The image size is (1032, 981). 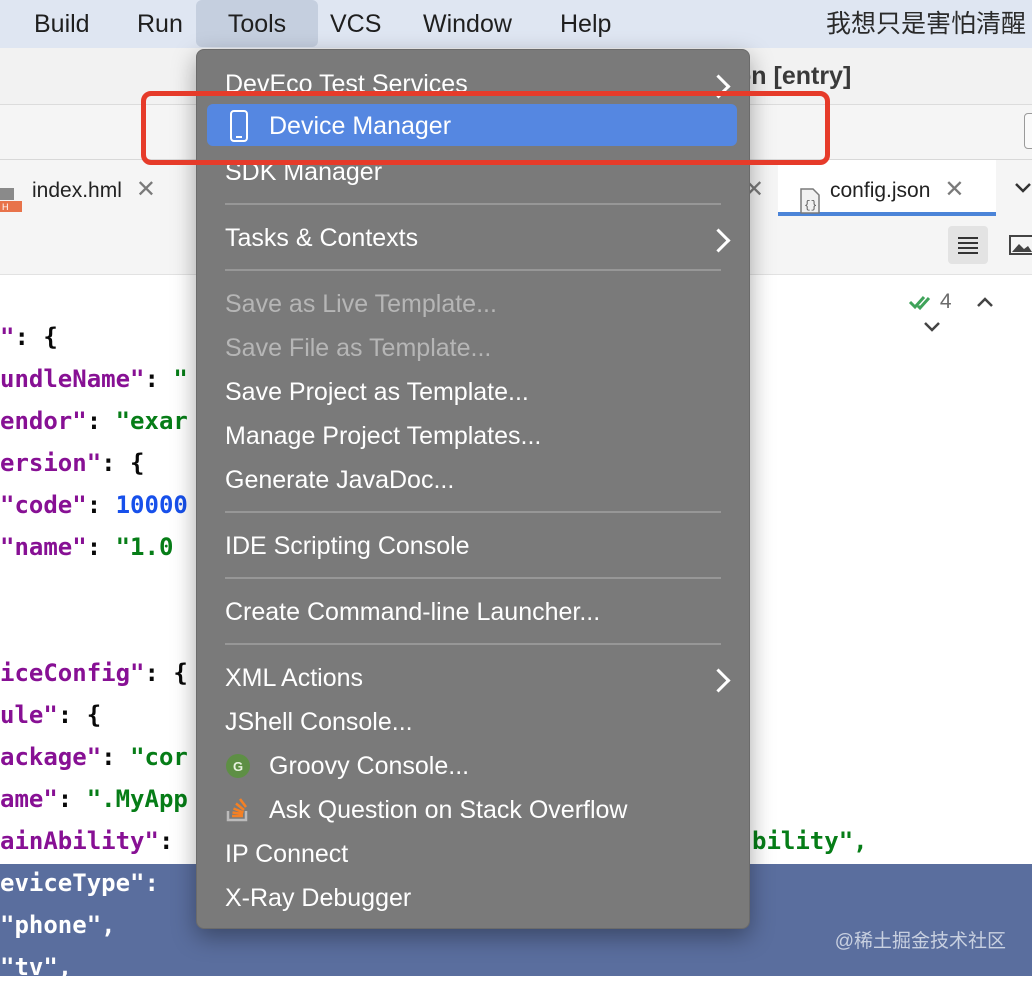 I want to click on code-line: "name": "1.0, so click(x=86, y=547).